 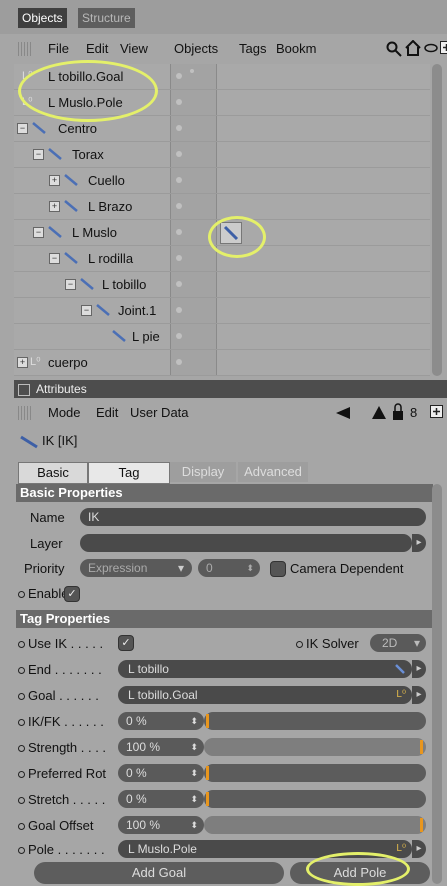 I want to click on tab-display: Display, so click(x=203, y=472).